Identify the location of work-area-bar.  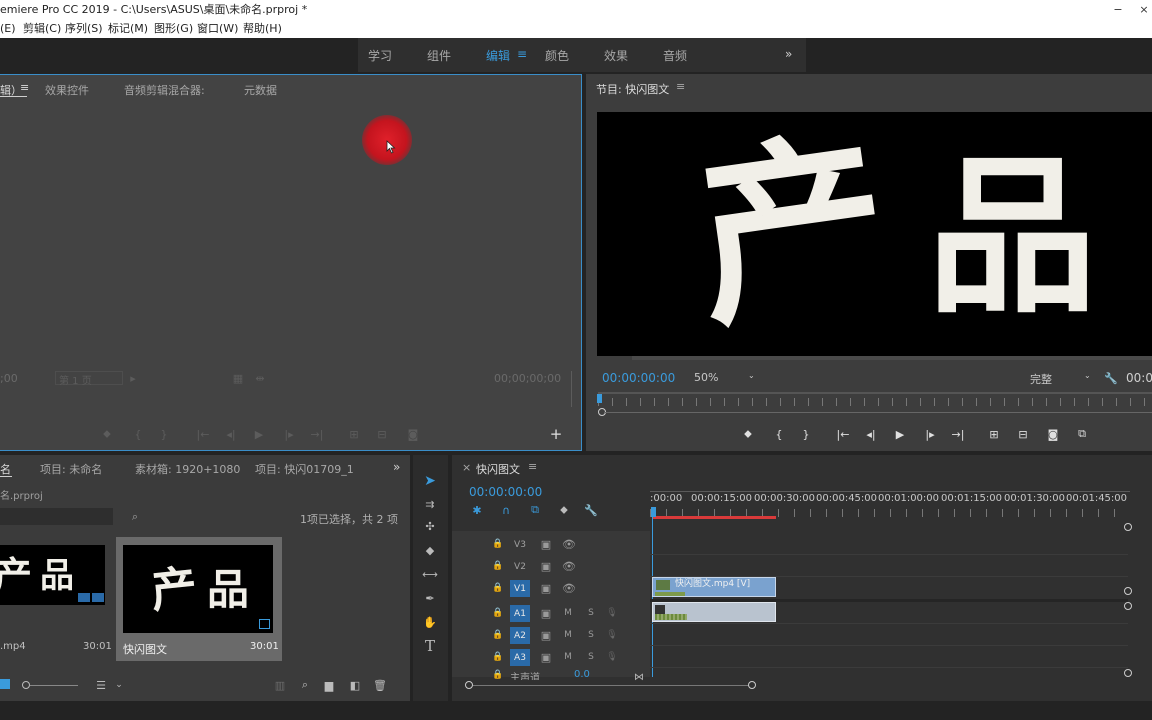
(714, 517).